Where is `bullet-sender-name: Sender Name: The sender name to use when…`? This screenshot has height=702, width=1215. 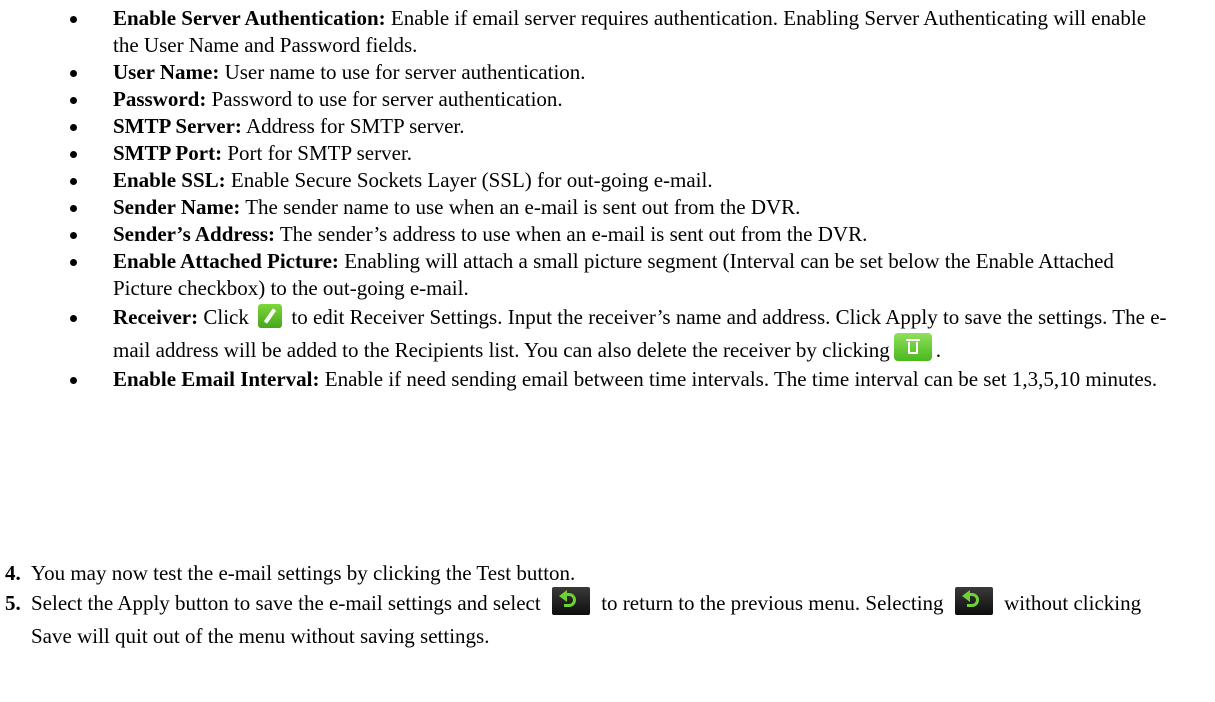
bullet-sender-name: Sender Name: The sender name to use when… is located at coordinates (607, 207).